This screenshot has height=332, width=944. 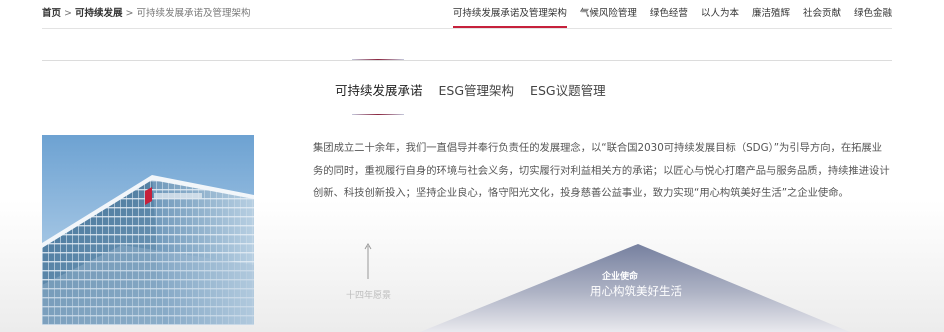 What do you see at coordinates (379, 89) in the screenshot?
I see `tab-sustainability-commitment: 可持续发展承诺` at bounding box center [379, 89].